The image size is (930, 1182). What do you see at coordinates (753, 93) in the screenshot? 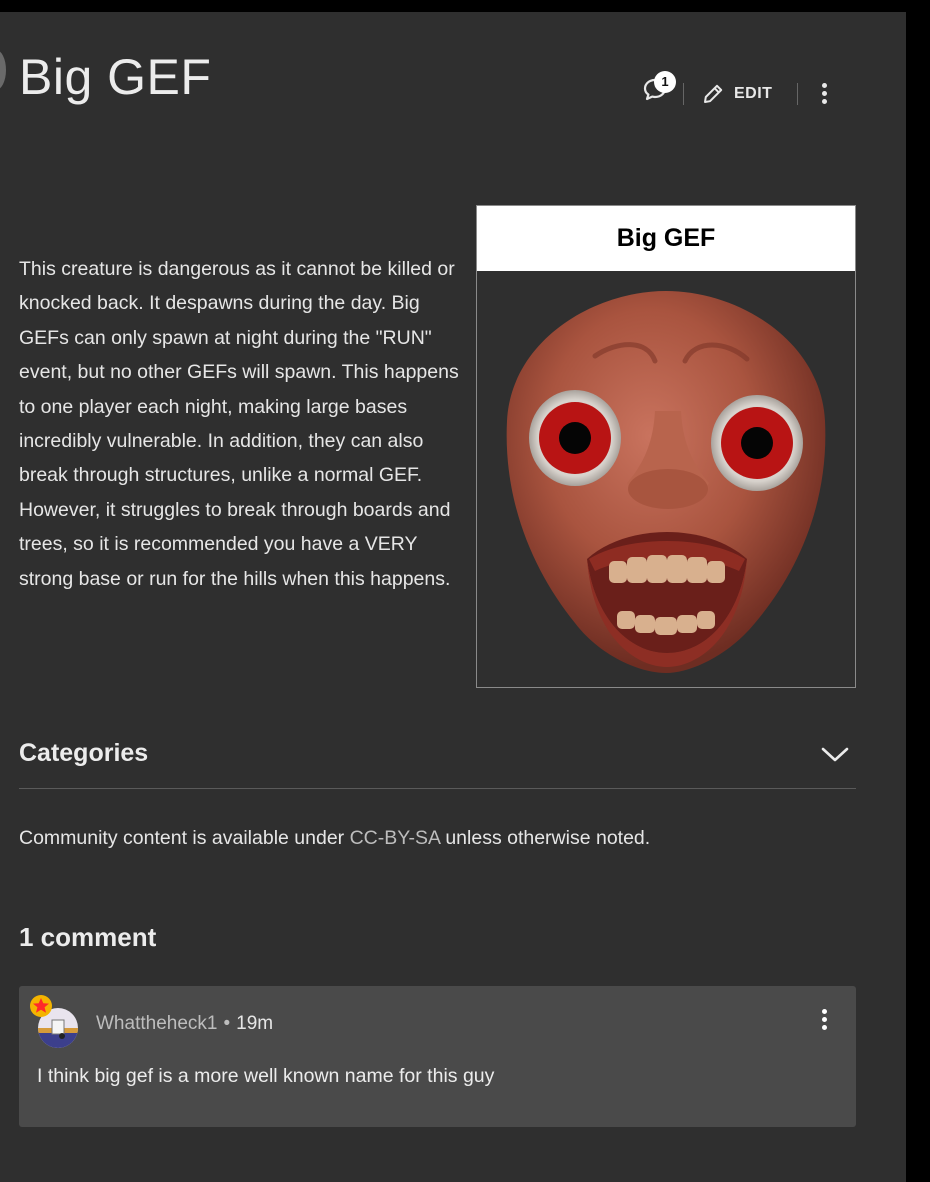
I see `edit-label: EDIT` at bounding box center [753, 93].